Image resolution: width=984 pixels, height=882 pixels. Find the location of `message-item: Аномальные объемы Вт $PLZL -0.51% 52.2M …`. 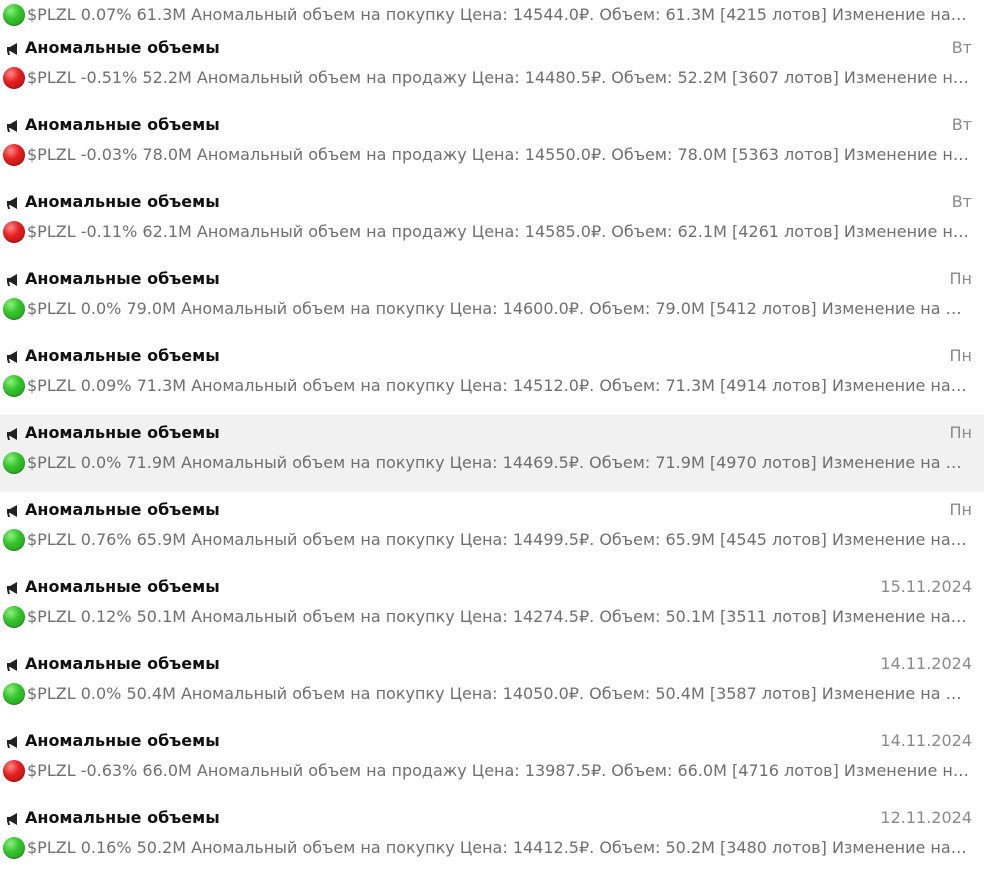

message-item: Аномальные объемы Вт $PLZL -0.51% 52.2M … is located at coordinates (492, 68).